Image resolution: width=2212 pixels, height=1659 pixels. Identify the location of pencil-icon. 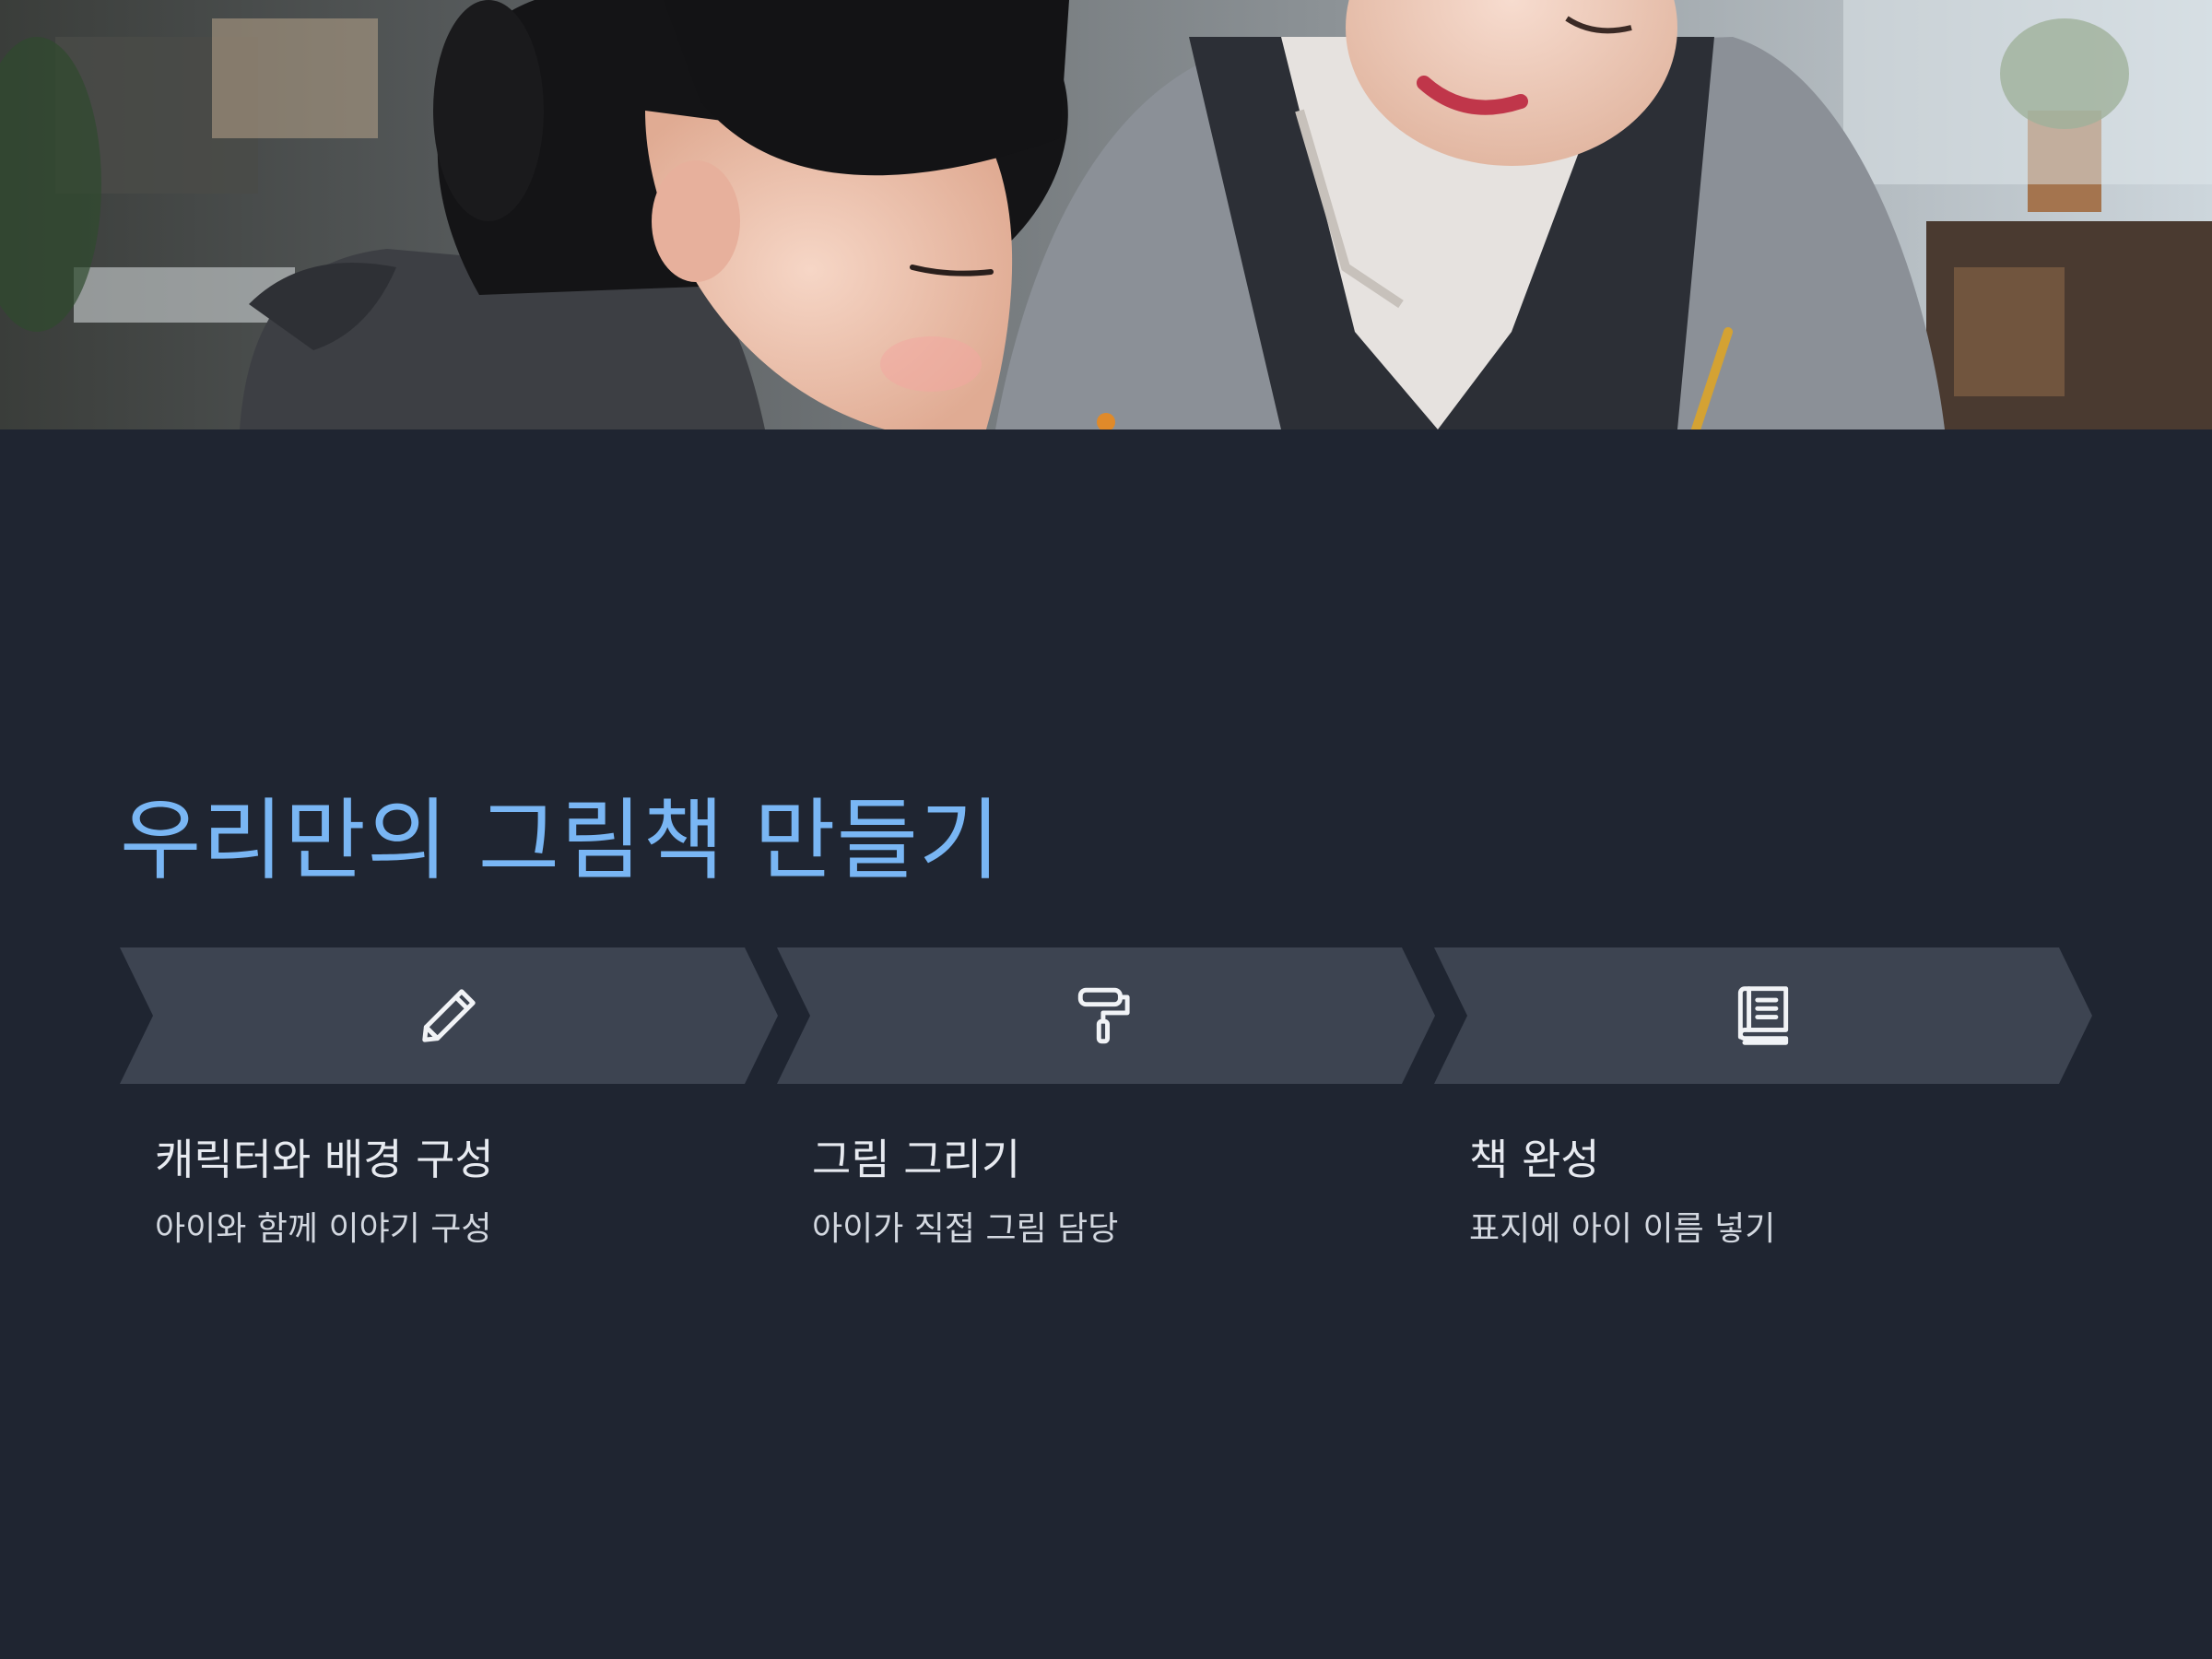
(449, 1015).